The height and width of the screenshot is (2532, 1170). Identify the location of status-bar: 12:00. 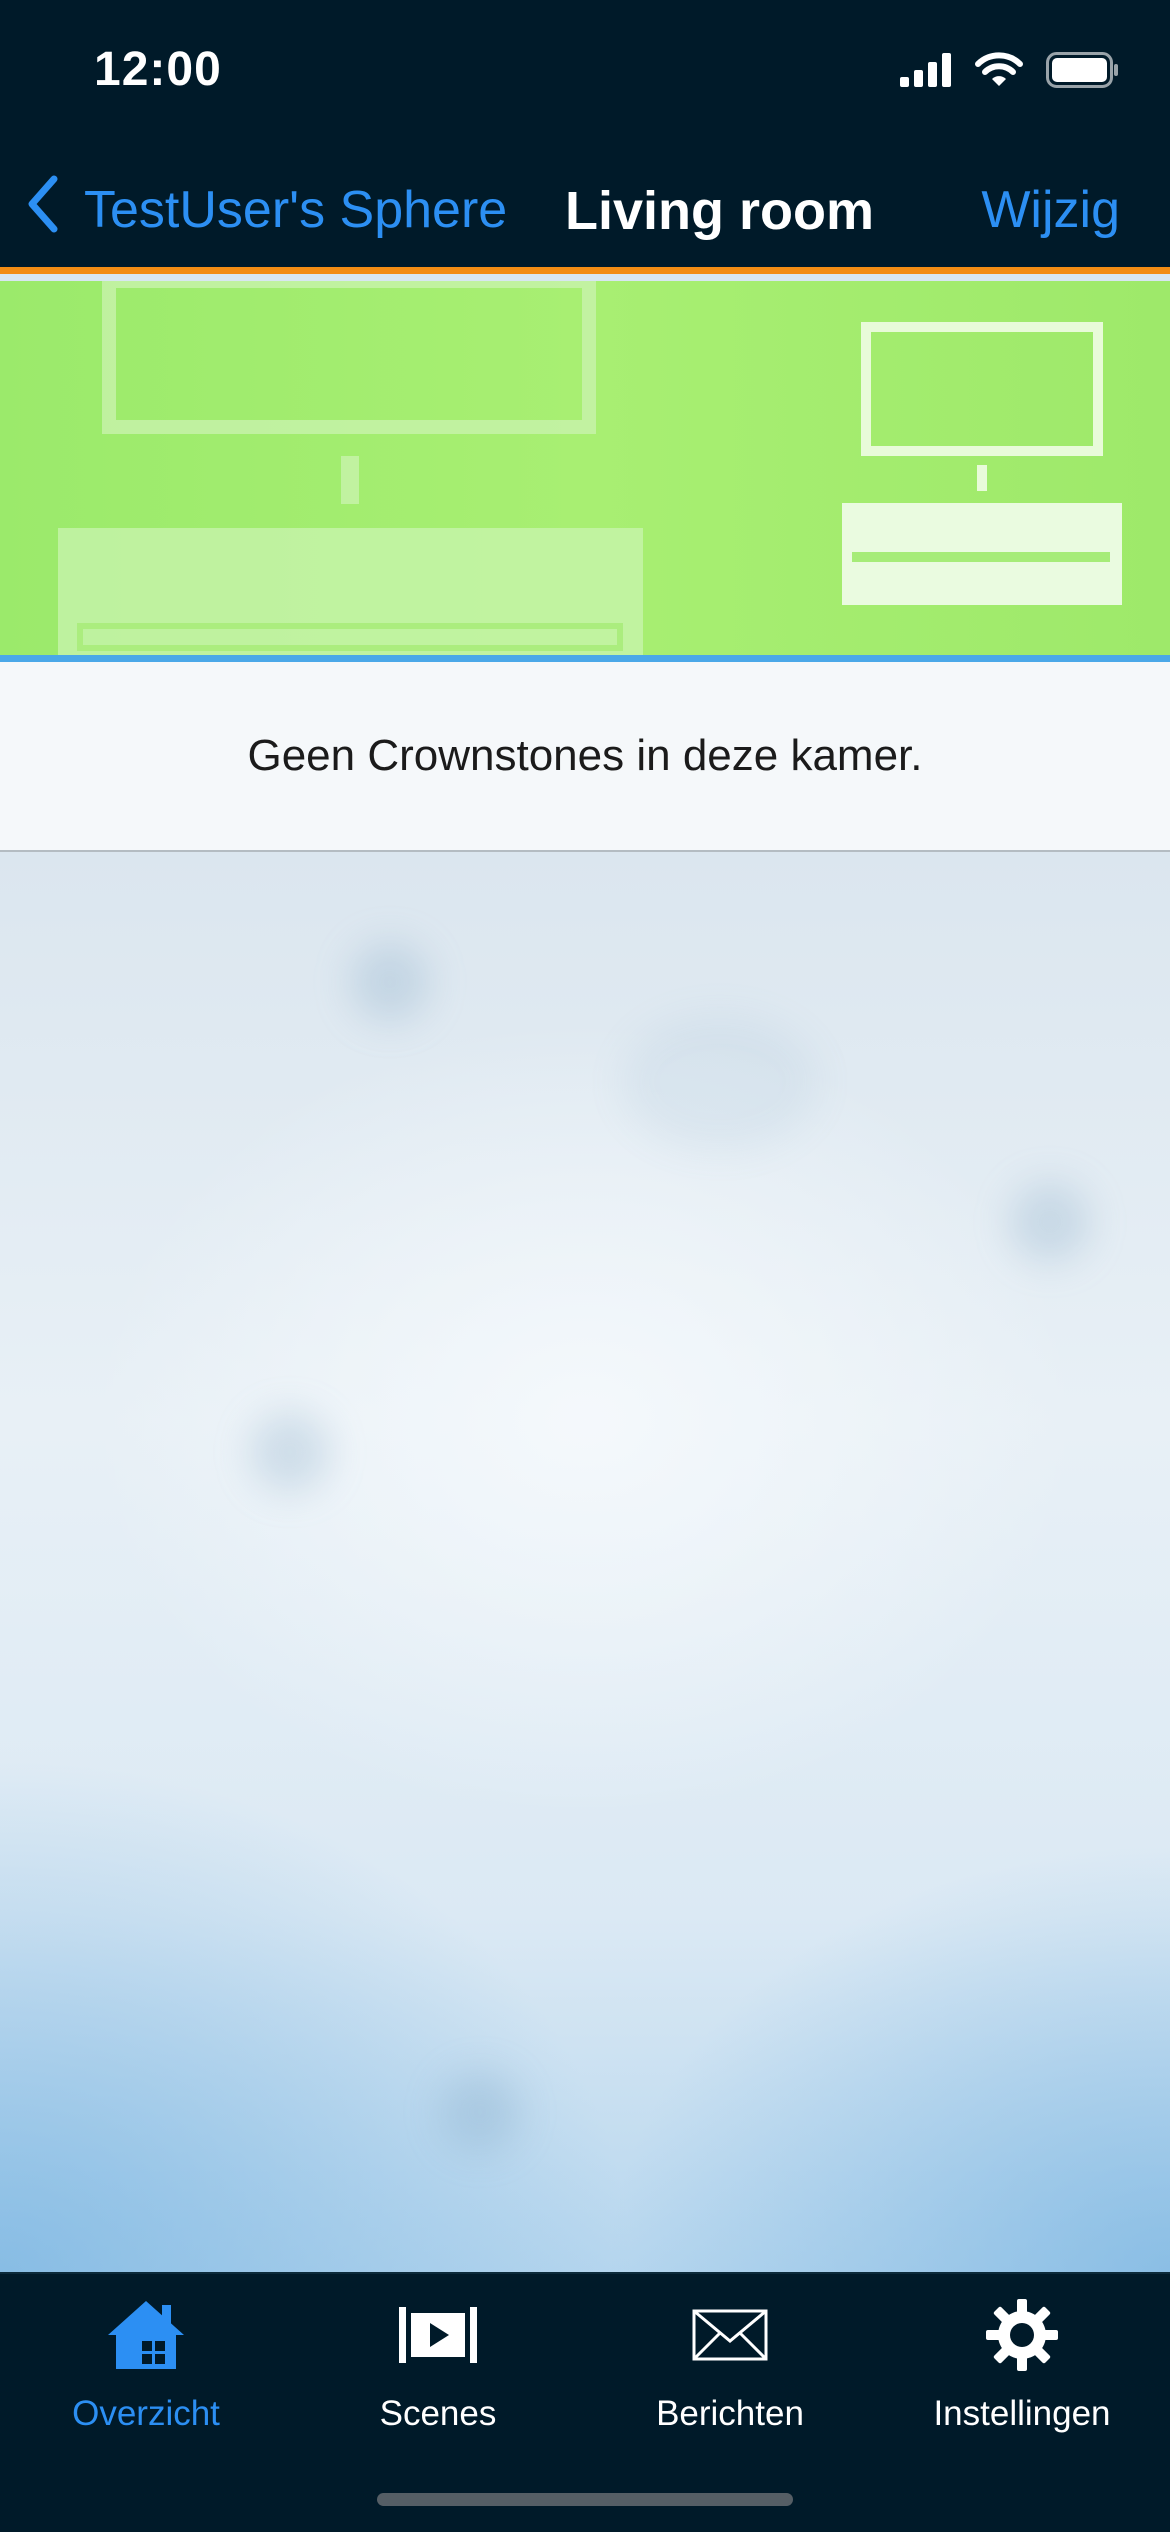
(585, 70).